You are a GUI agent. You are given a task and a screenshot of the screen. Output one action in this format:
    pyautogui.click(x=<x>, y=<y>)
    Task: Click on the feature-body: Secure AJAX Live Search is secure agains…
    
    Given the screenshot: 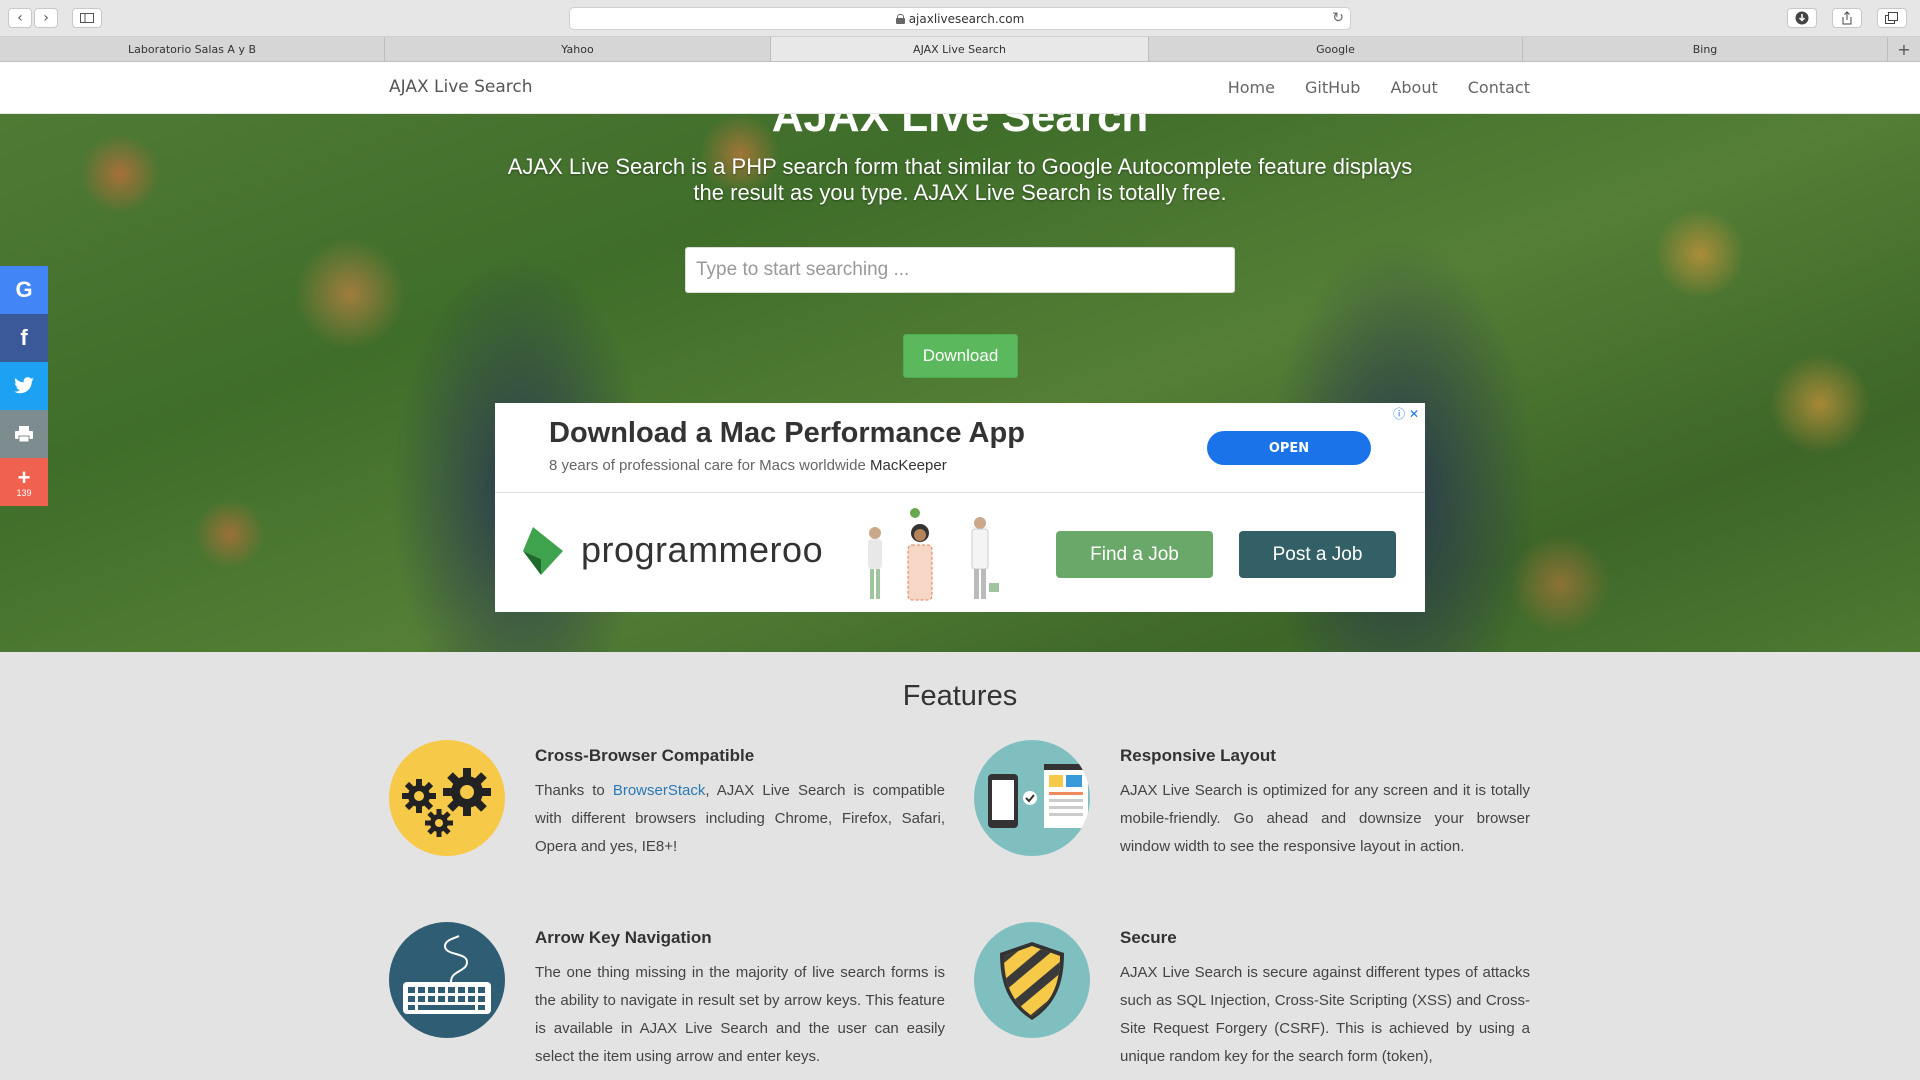 What is the action you would take?
    pyautogui.click(x=1325, y=999)
    